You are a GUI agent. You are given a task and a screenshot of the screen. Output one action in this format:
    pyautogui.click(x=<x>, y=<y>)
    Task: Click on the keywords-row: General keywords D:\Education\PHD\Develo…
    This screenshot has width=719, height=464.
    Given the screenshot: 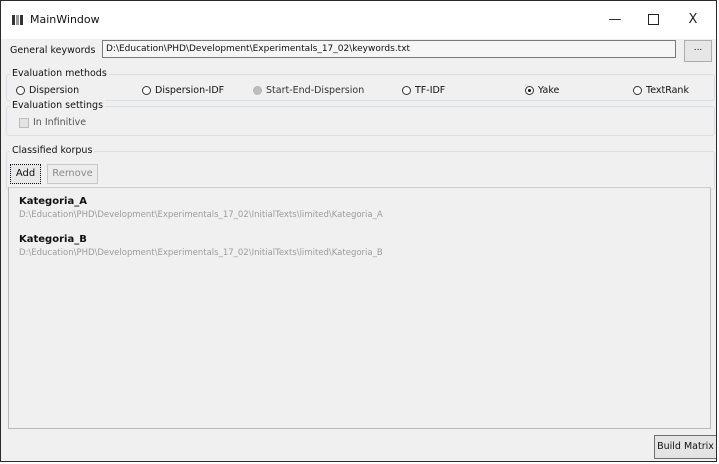 What is the action you would take?
    pyautogui.click(x=358, y=50)
    